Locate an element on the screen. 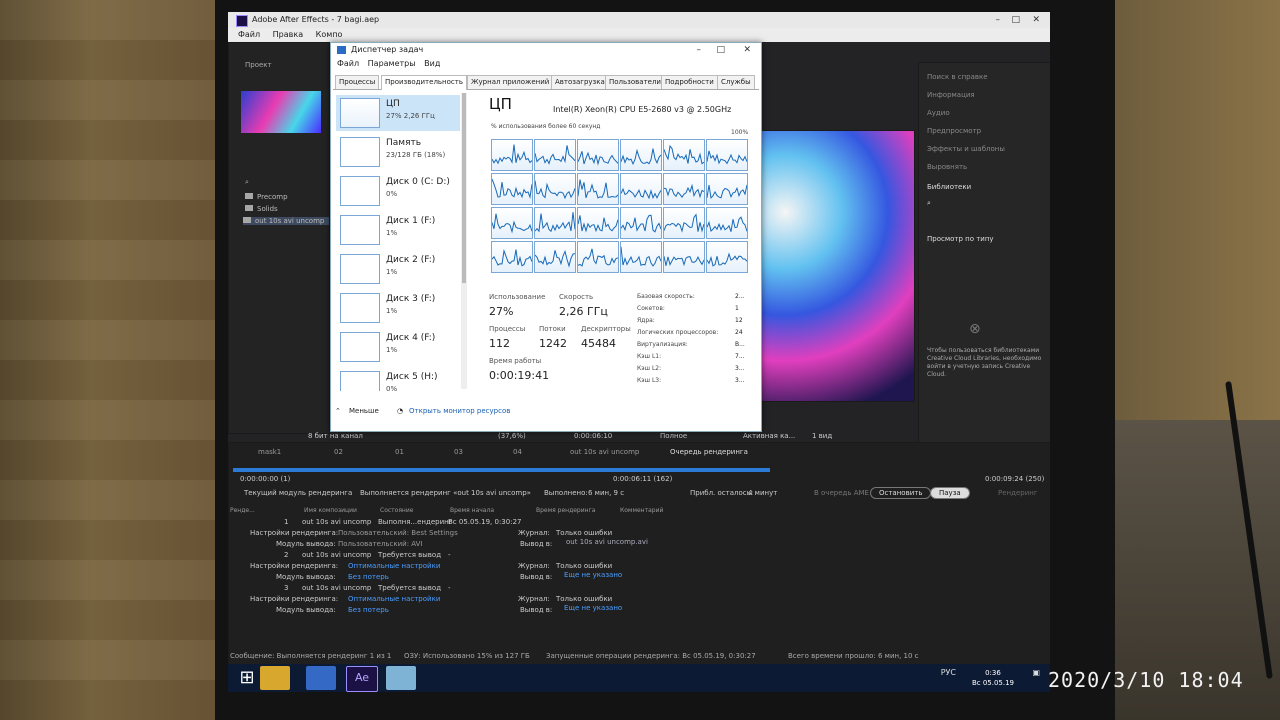 The height and width of the screenshot is (720, 1280). panel-preview: Предпросмотр is located at coordinates (954, 131).